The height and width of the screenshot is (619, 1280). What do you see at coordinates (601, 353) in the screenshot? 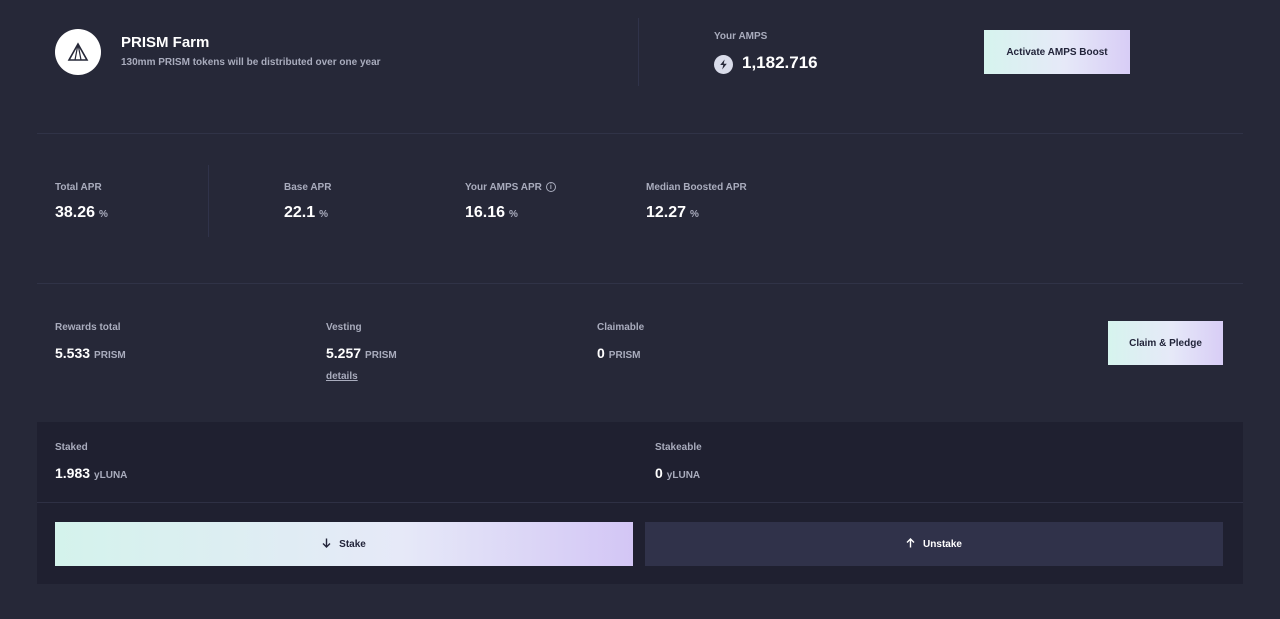
I see `claimable-number: 0` at bounding box center [601, 353].